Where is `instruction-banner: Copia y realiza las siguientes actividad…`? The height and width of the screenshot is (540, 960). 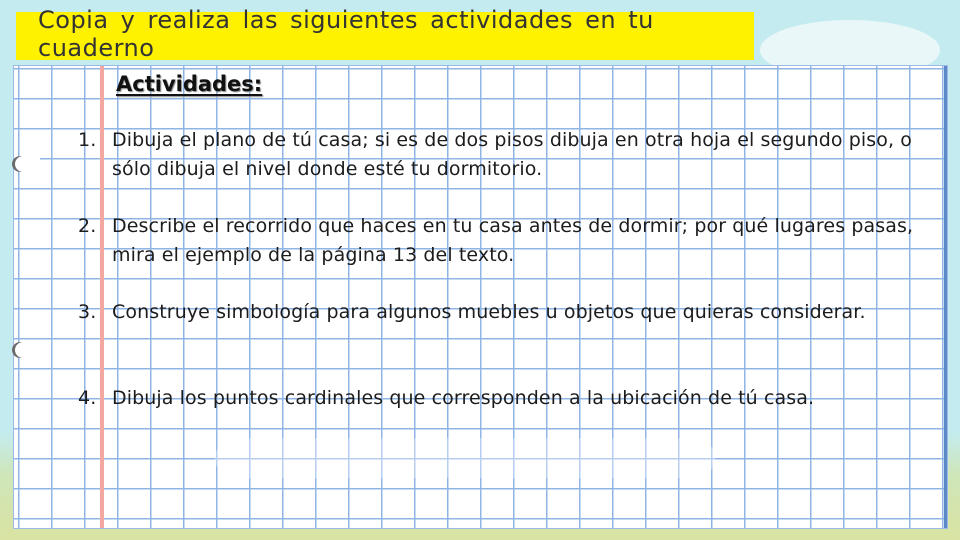
instruction-banner: Copia y realiza las siguientes actividad… is located at coordinates (385, 34).